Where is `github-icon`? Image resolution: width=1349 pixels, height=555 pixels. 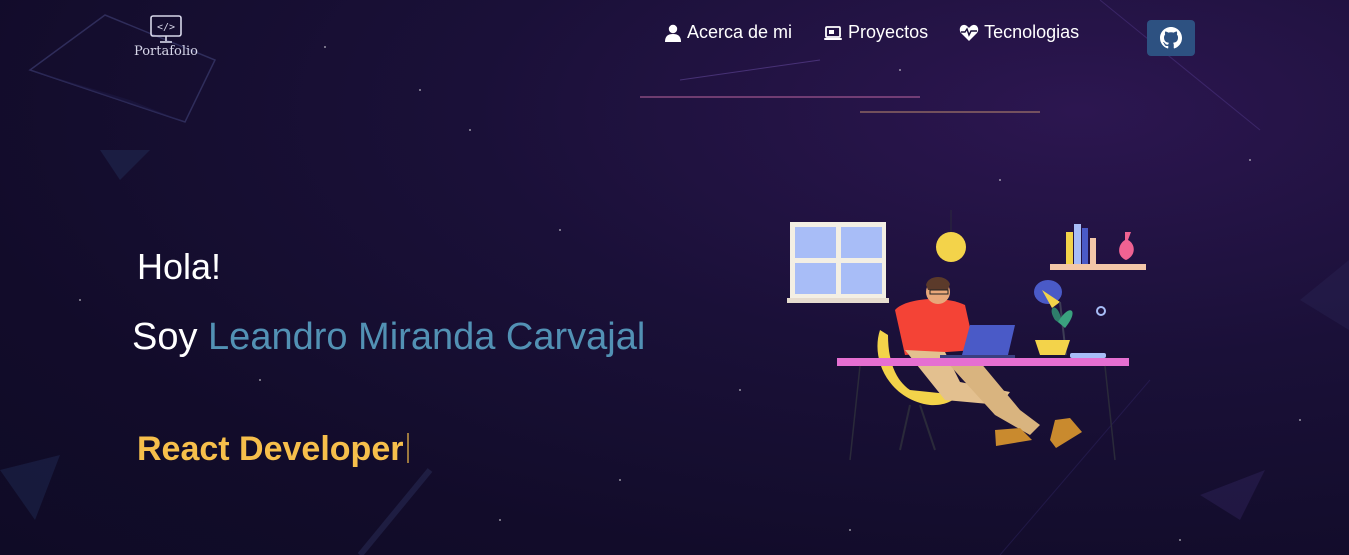 github-icon is located at coordinates (1171, 38).